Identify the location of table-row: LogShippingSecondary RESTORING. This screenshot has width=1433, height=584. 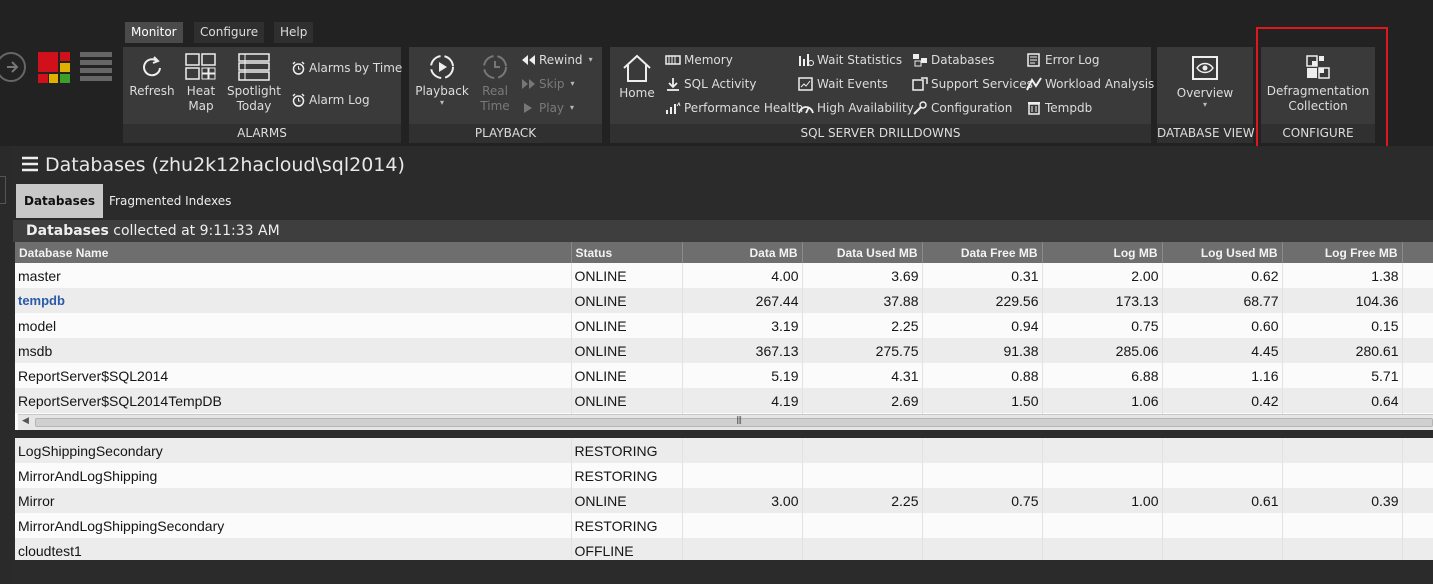
(724, 450).